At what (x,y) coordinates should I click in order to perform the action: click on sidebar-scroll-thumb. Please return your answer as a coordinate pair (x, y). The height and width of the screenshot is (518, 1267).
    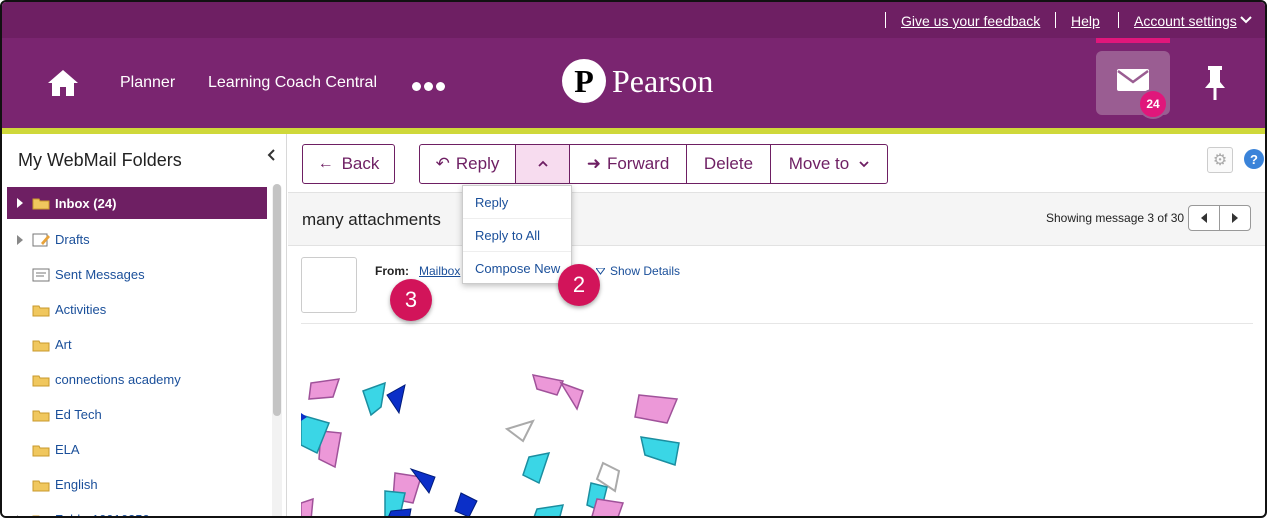
    Looking at the image, I should click on (277, 300).